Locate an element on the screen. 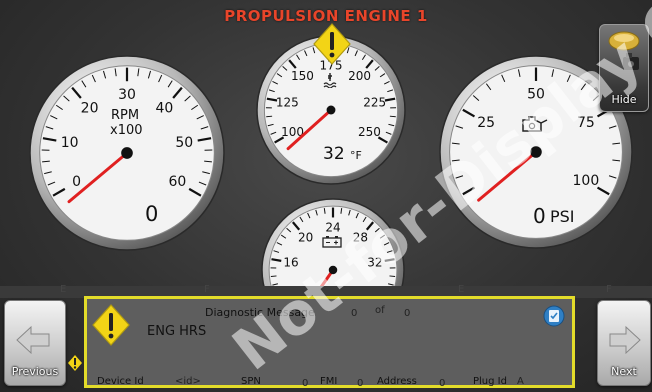 Image resolution: width=652 pixels, height=392 pixels. device-id-label: Device Id is located at coordinates (120, 381).